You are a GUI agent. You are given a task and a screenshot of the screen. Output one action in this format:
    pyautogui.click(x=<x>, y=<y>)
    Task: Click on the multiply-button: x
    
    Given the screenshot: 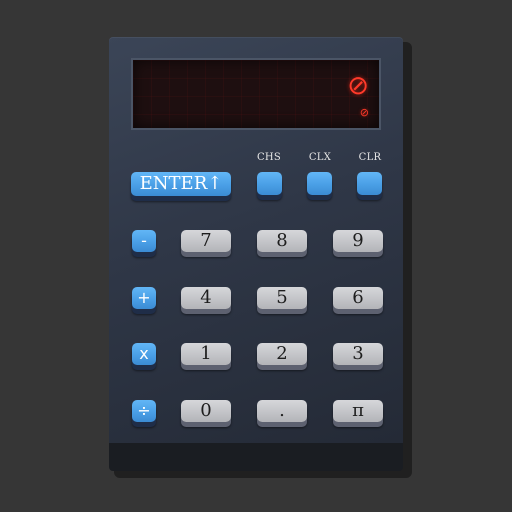 What is the action you would take?
    pyautogui.click(x=144, y=354)
    